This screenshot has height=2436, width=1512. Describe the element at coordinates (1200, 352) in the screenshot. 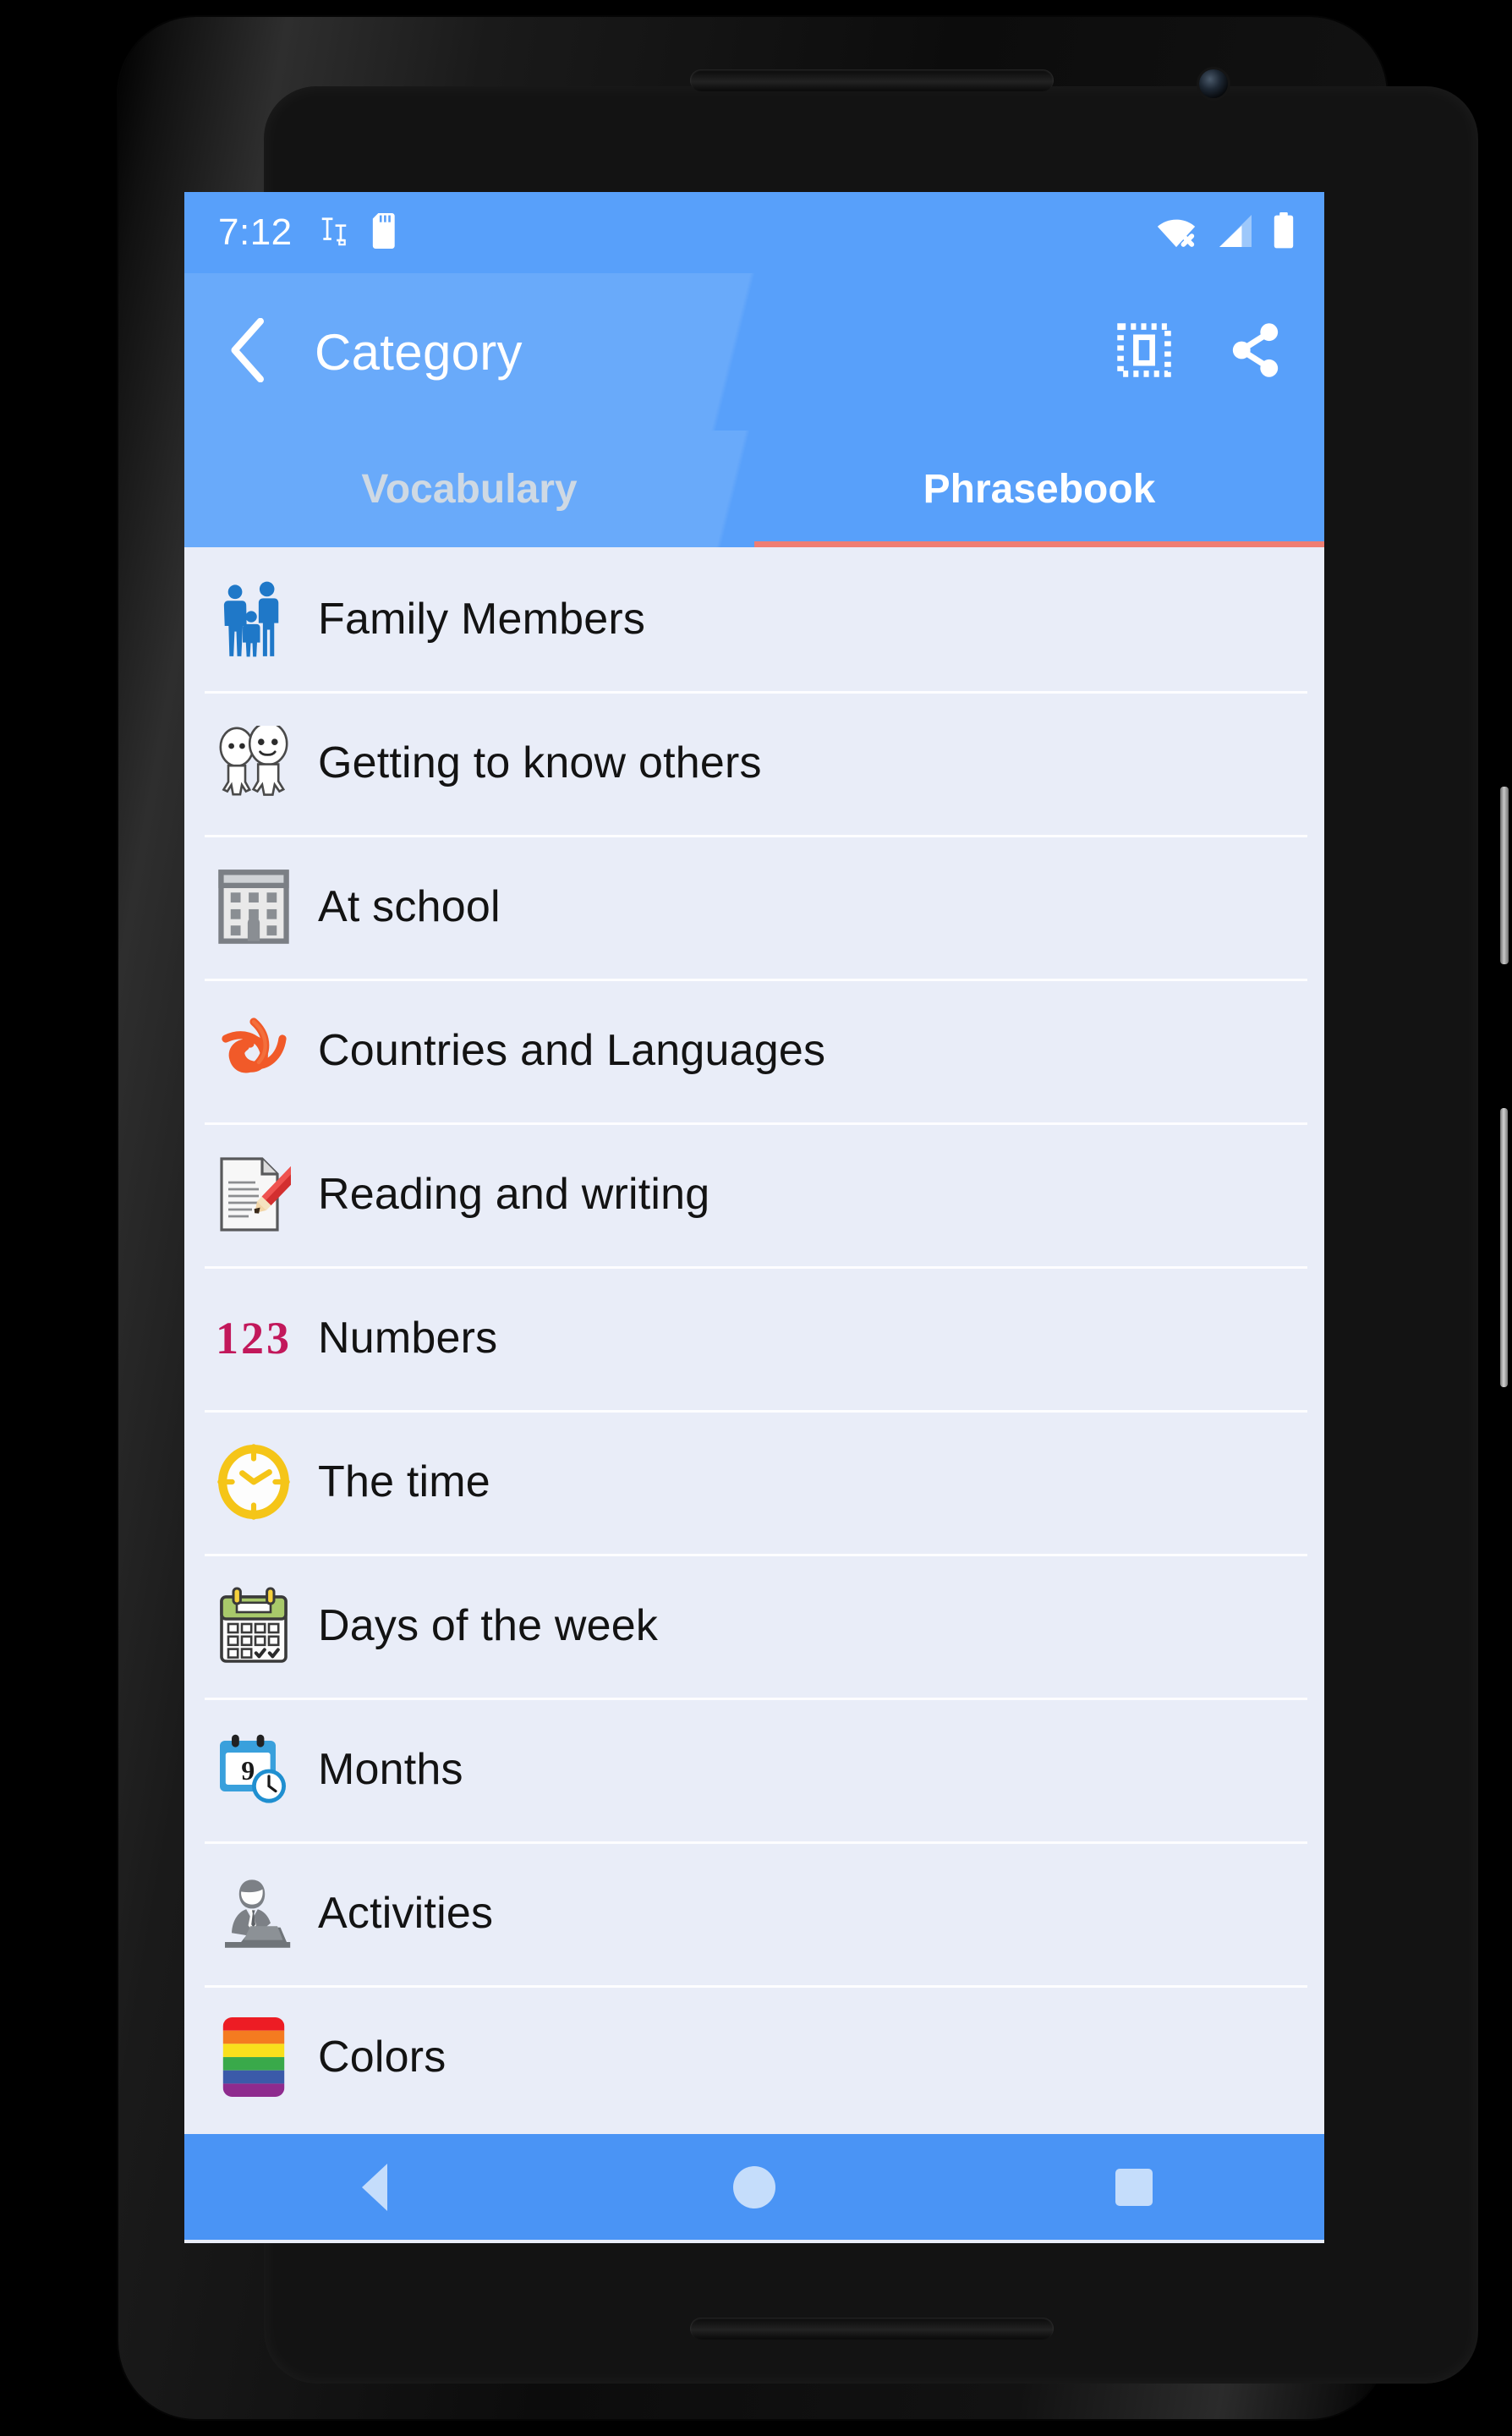

I see `toolbar-actions` at that location.